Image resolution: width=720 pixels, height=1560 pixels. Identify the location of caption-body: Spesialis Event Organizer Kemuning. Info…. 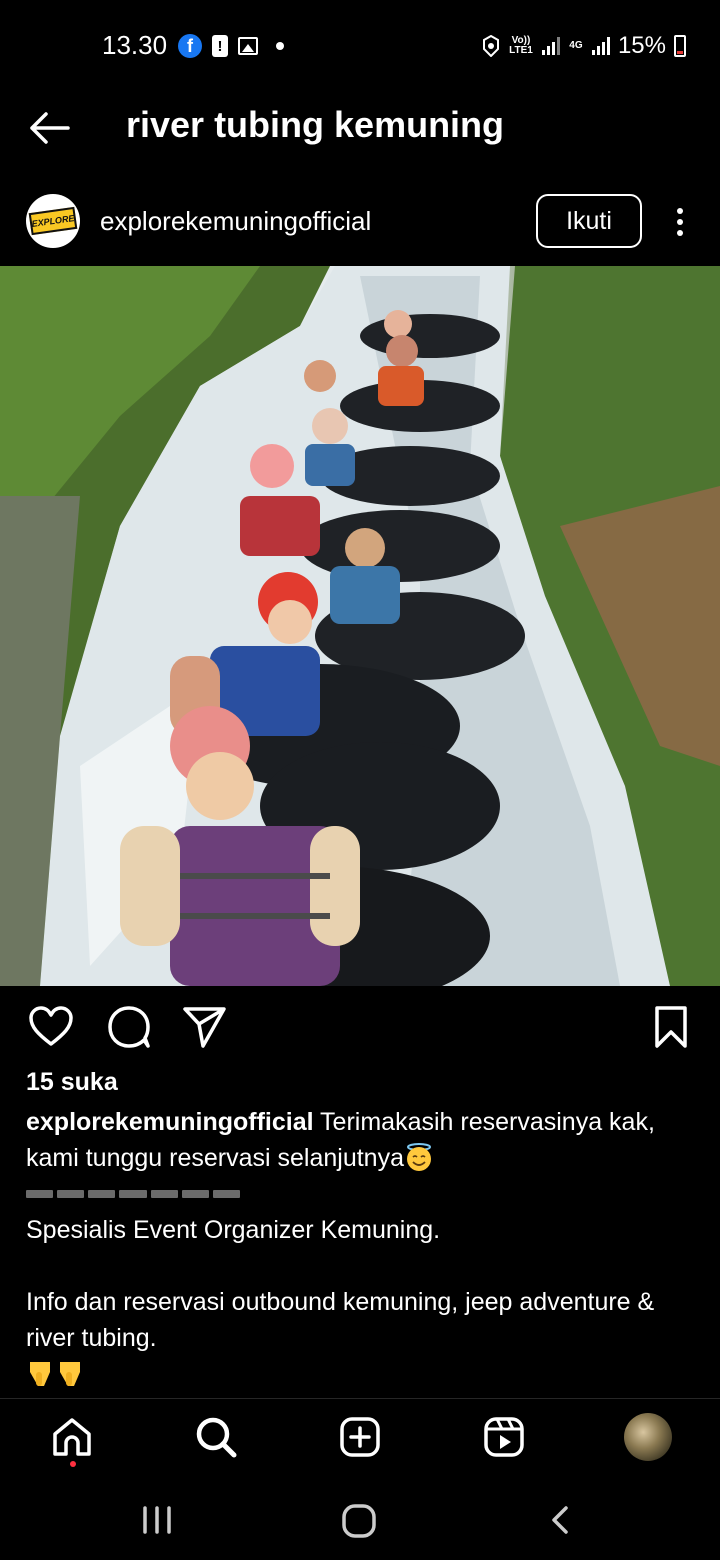
(361, 1284).